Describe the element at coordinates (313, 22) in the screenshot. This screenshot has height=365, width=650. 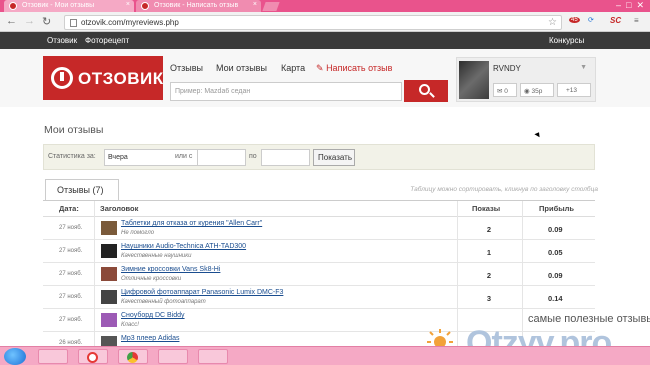
I see `address-bar: otzovik.com/myreviews.php ☆` at that location.